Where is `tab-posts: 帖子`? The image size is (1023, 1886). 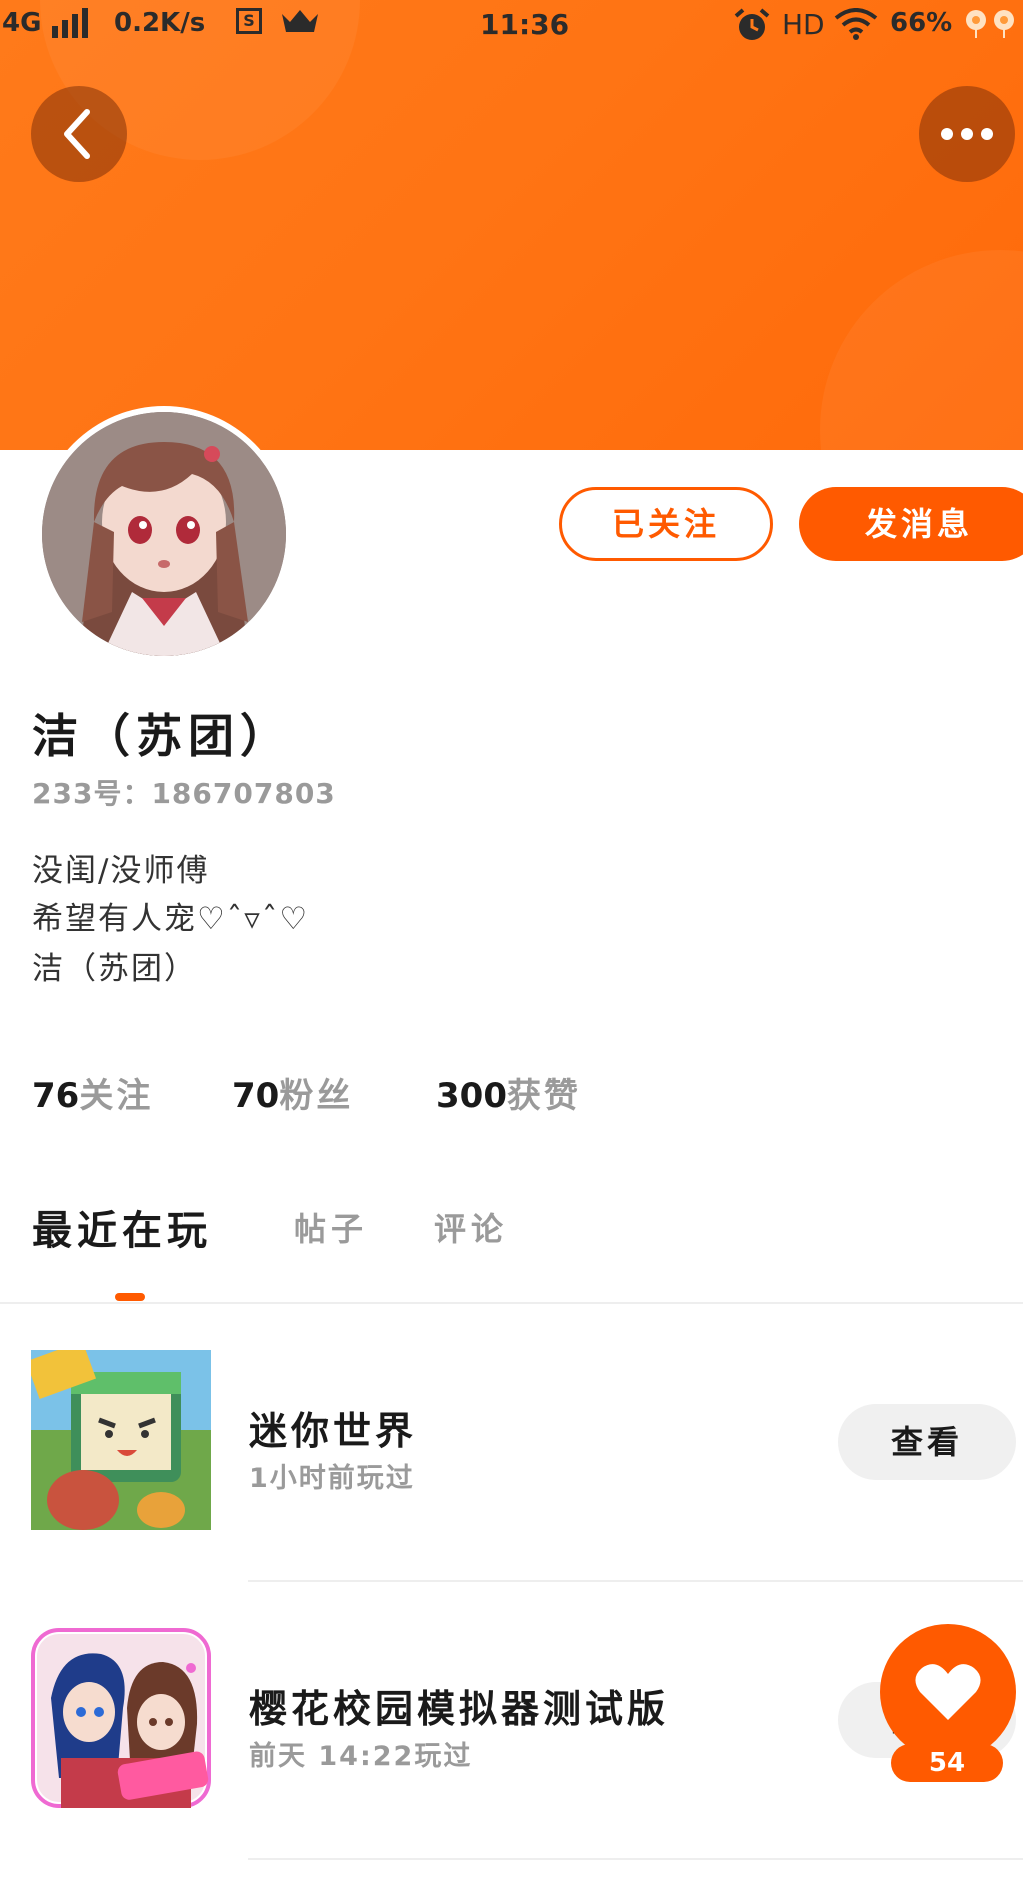
tab-posts: 帖子 is located at coordinates (331, 1227).